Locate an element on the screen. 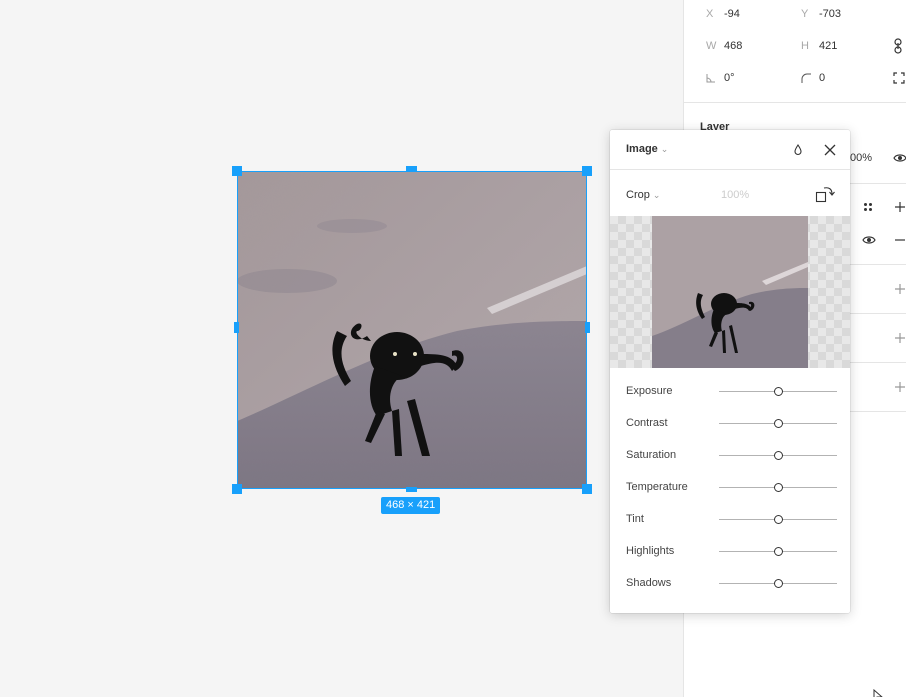 This screenshot has height=697, width=906. resize-handle-top-left is located at coordinates (237, 171).